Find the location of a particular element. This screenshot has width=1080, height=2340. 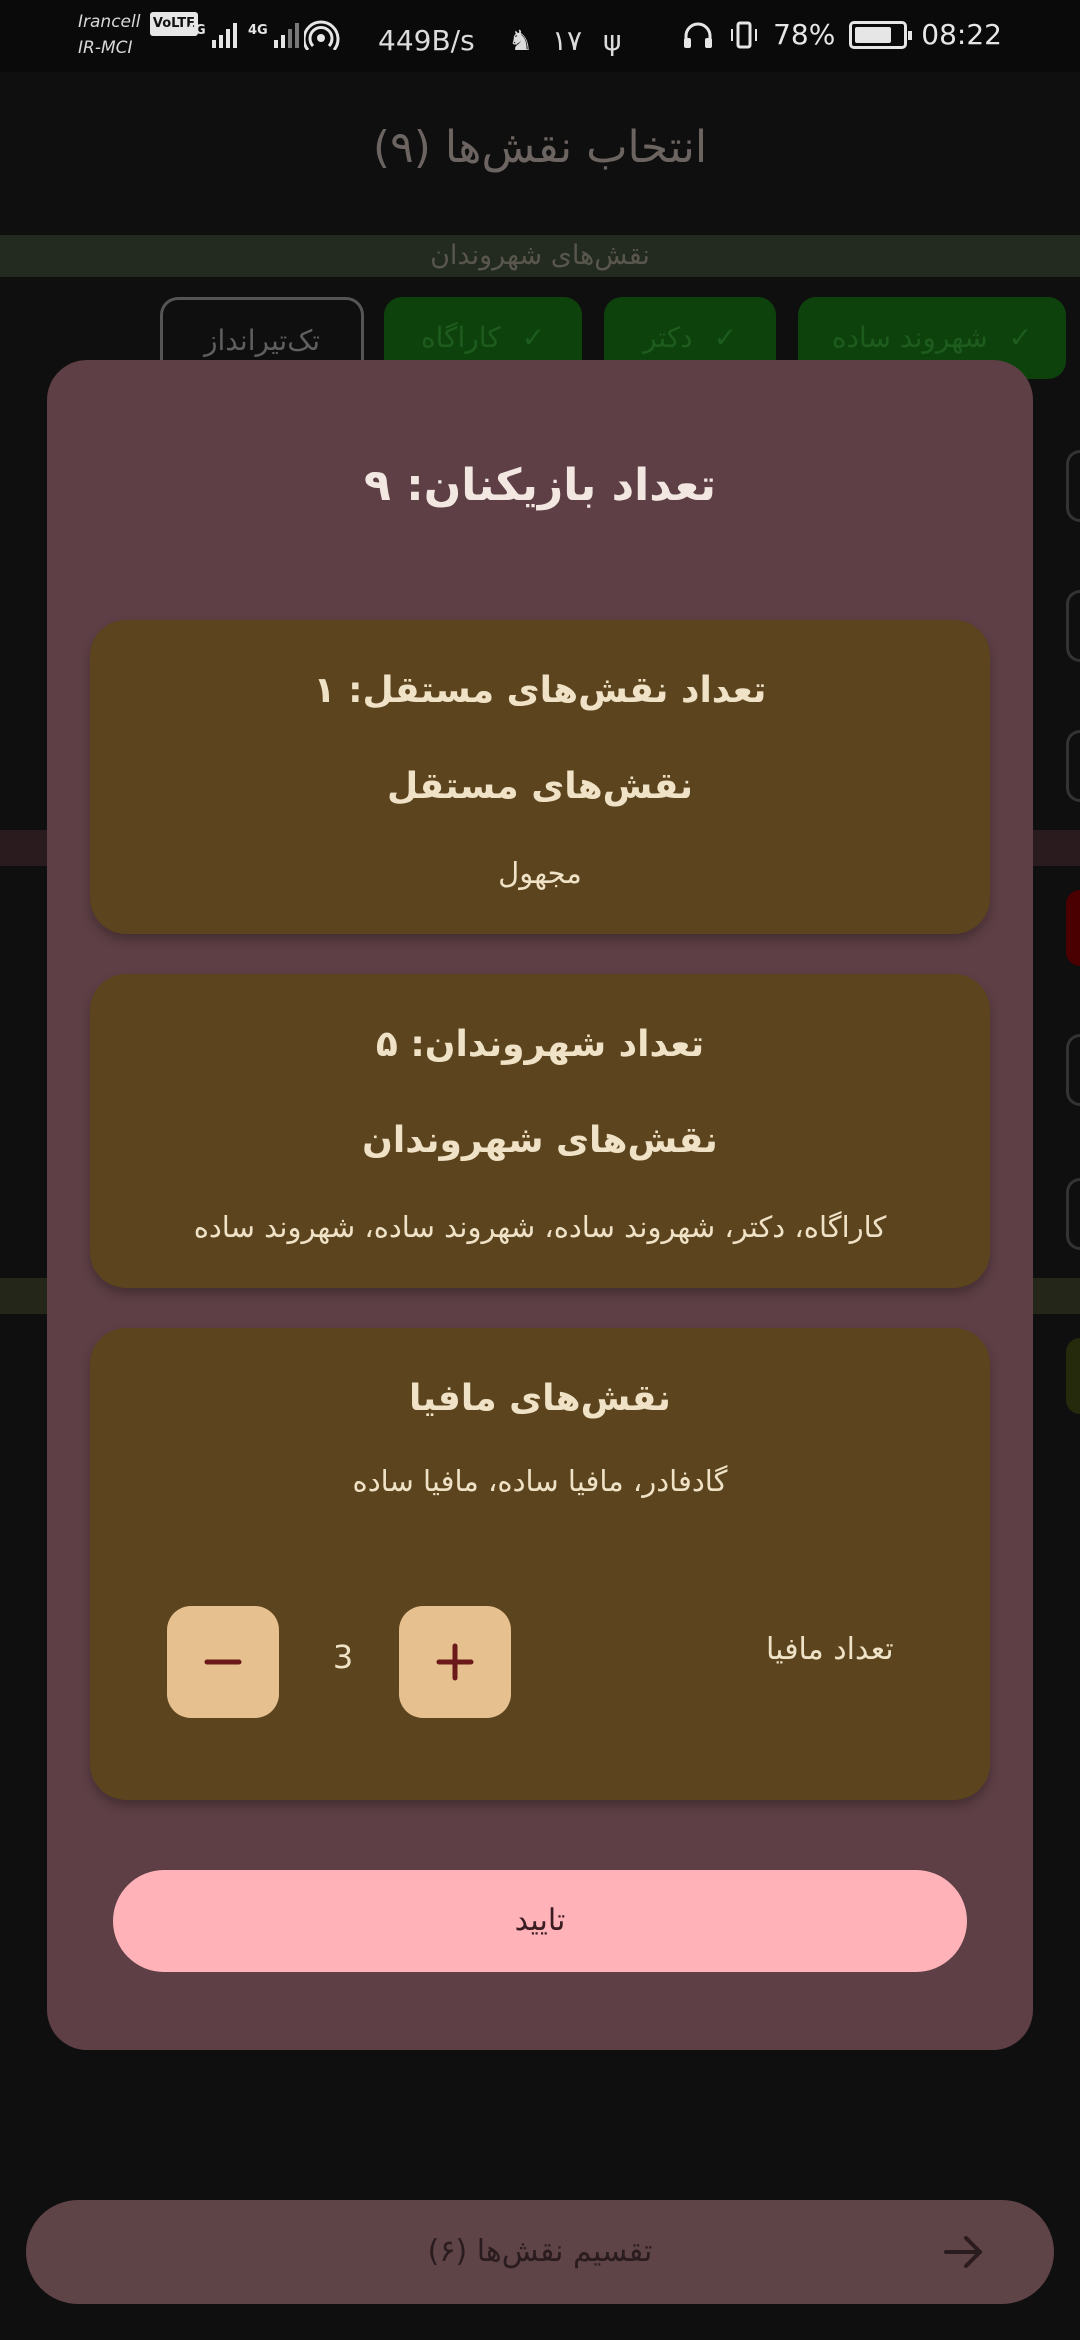

decrement-button is located at coordinates (223, 1662).